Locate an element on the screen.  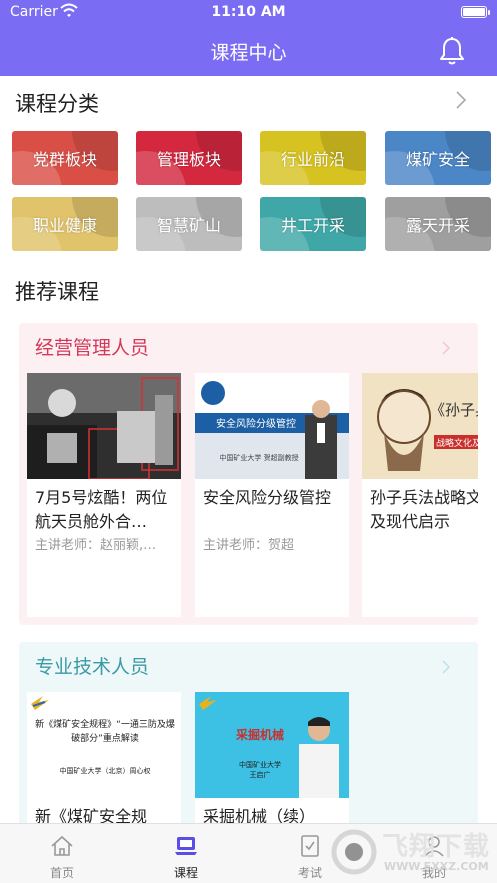
course-card: 《孙子兵 战略文化及现 孙子兵法战略文化及现代启示 is located at coordinates (420, 495).